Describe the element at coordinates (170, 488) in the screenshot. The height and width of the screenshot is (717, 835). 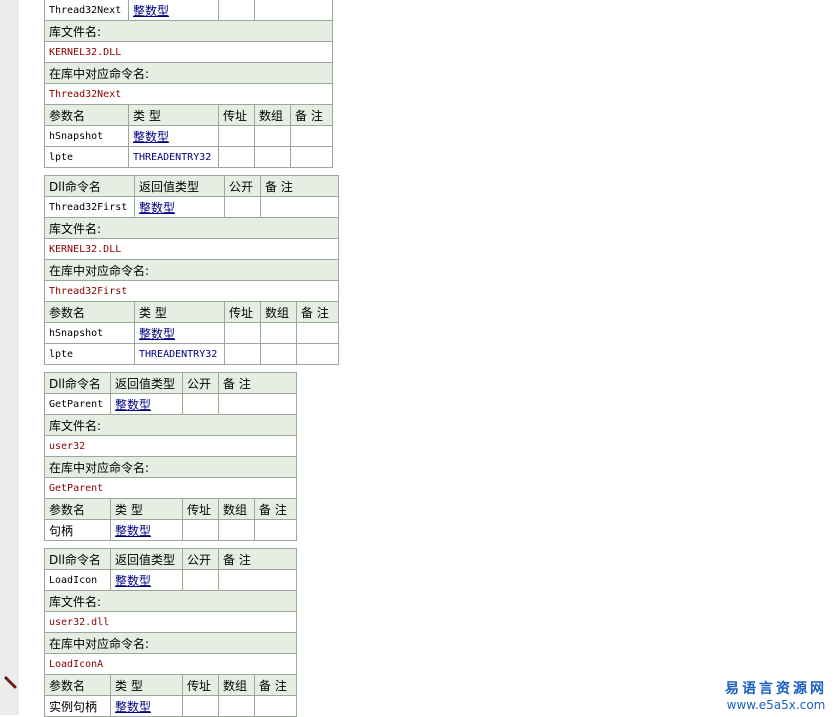
I see `lib-cmd-value: GetParent` at that location.